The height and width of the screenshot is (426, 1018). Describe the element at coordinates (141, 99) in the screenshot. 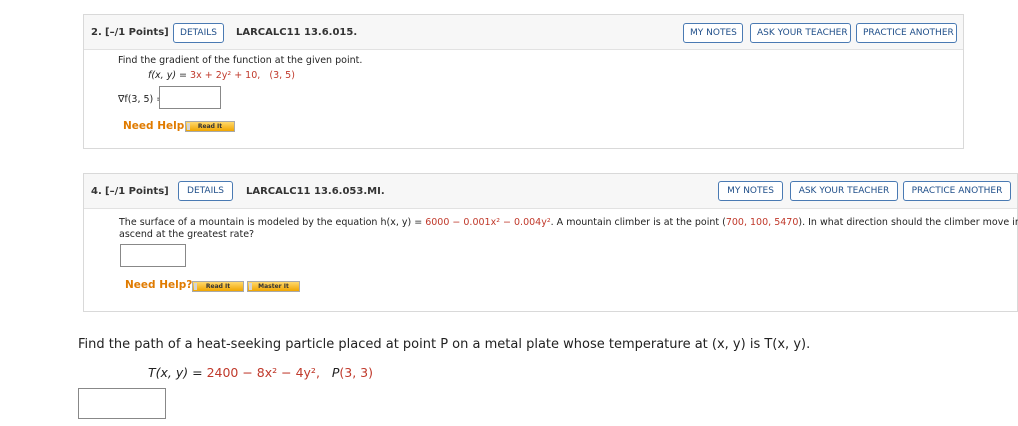

I see `gradient-label: ∇f(3, 5) =` at that location.